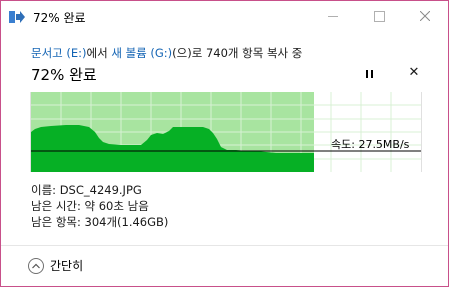 Image resolution: width=449 pixels, height=287 pixels. I want to click on source-location-link: 문서고 (E:), so click(59, 53).